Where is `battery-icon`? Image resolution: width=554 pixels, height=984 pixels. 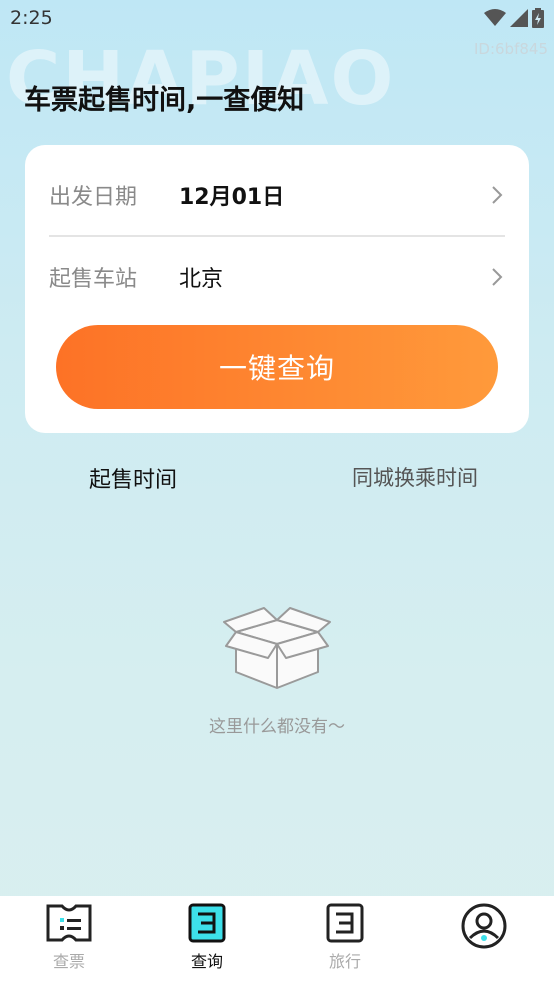
battery-icon is located at coordinates (538, 18).